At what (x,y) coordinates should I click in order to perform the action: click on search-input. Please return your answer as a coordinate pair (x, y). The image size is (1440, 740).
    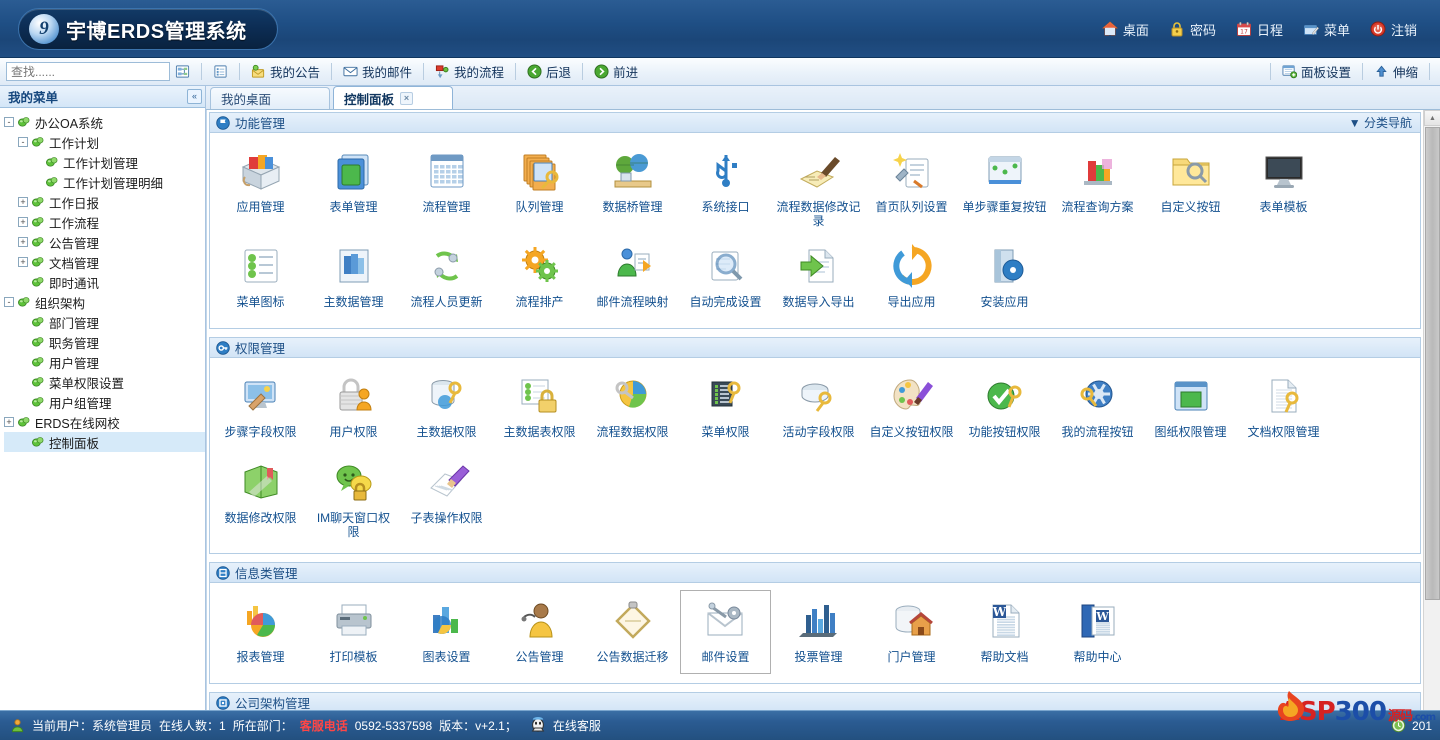
    Looking at the image, I should click on (88, 71).